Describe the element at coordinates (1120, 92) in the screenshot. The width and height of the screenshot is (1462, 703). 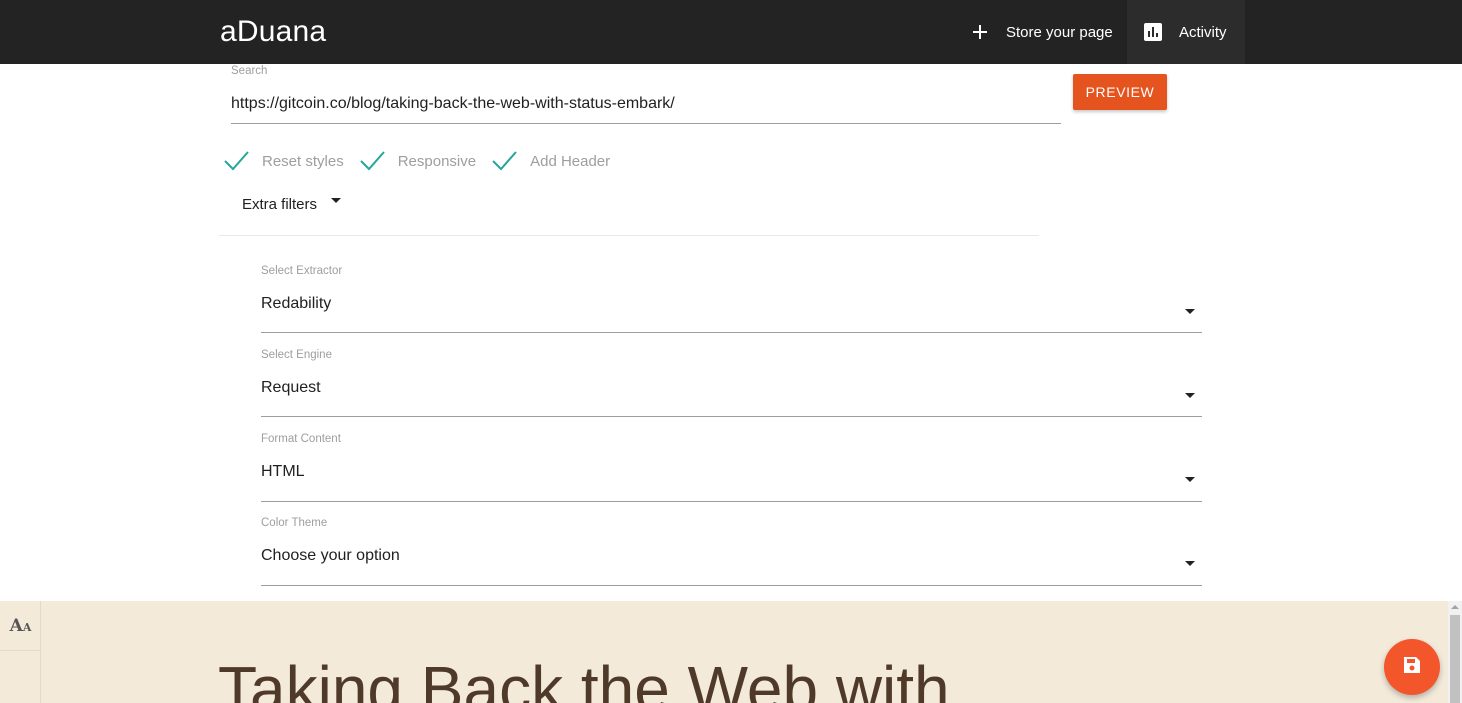
I see `preview-button: PREVIEW` at that location.